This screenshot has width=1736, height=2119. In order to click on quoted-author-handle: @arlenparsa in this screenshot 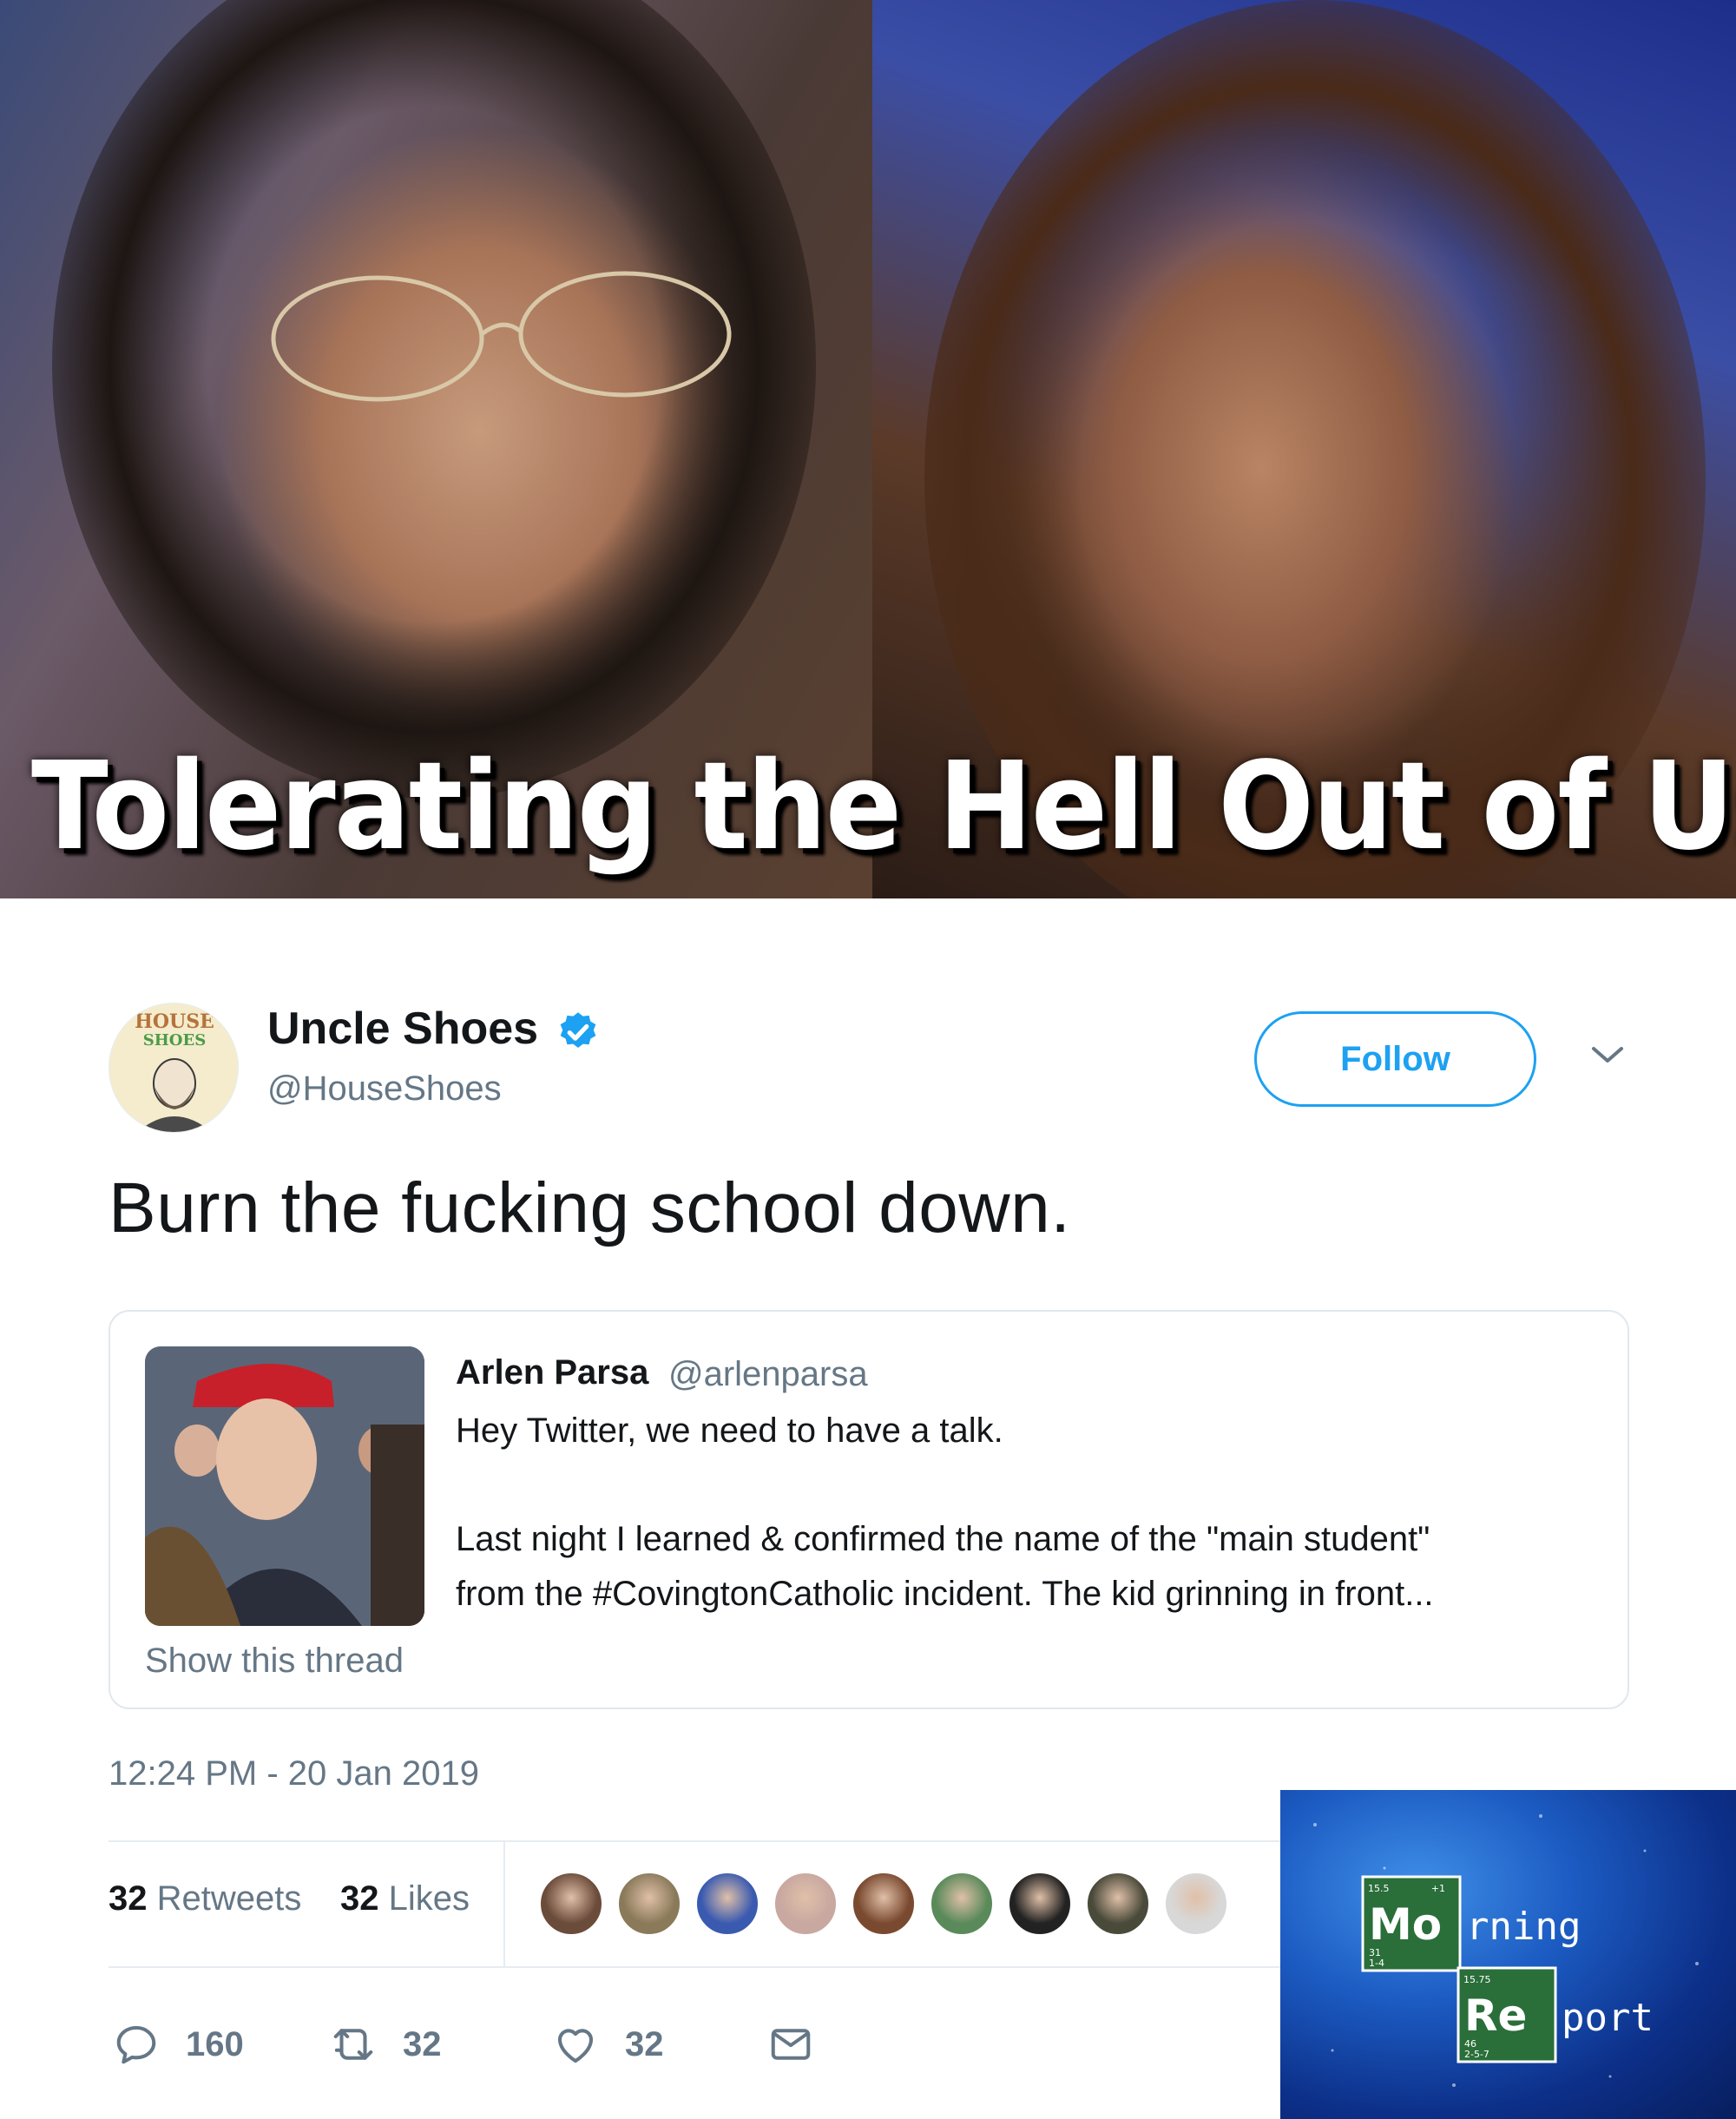, I will do `click(768, 1375)`.